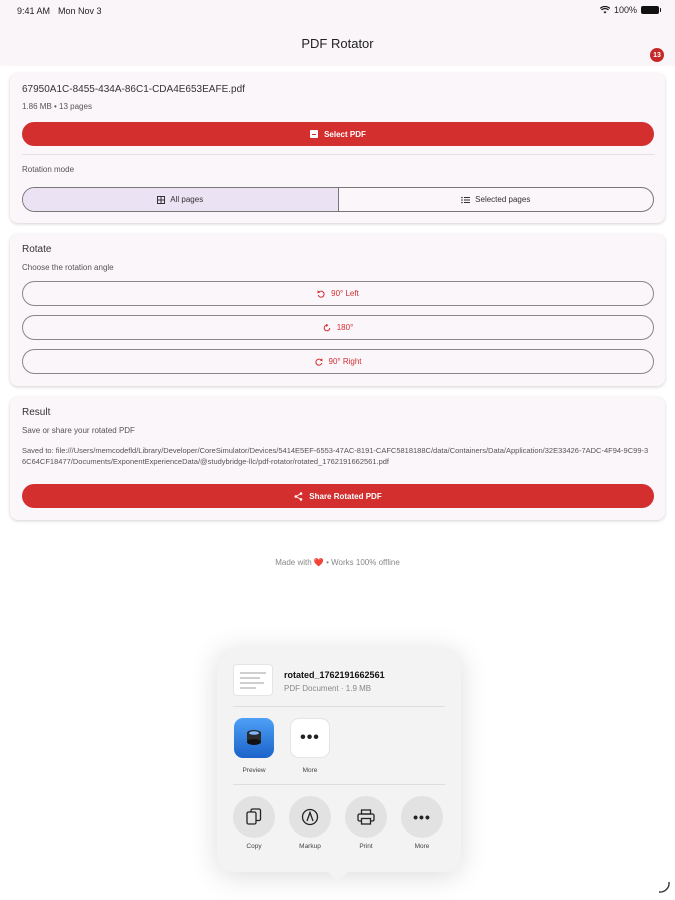  I want to click on document-icon, so click(314, 134).